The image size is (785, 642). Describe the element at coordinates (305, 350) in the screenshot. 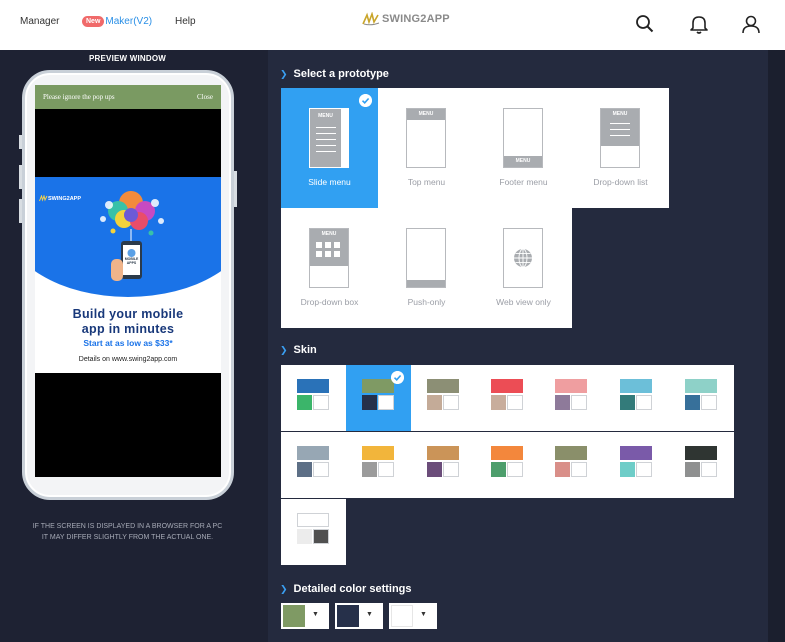

I see `skin-section-label: Skin` at that location.